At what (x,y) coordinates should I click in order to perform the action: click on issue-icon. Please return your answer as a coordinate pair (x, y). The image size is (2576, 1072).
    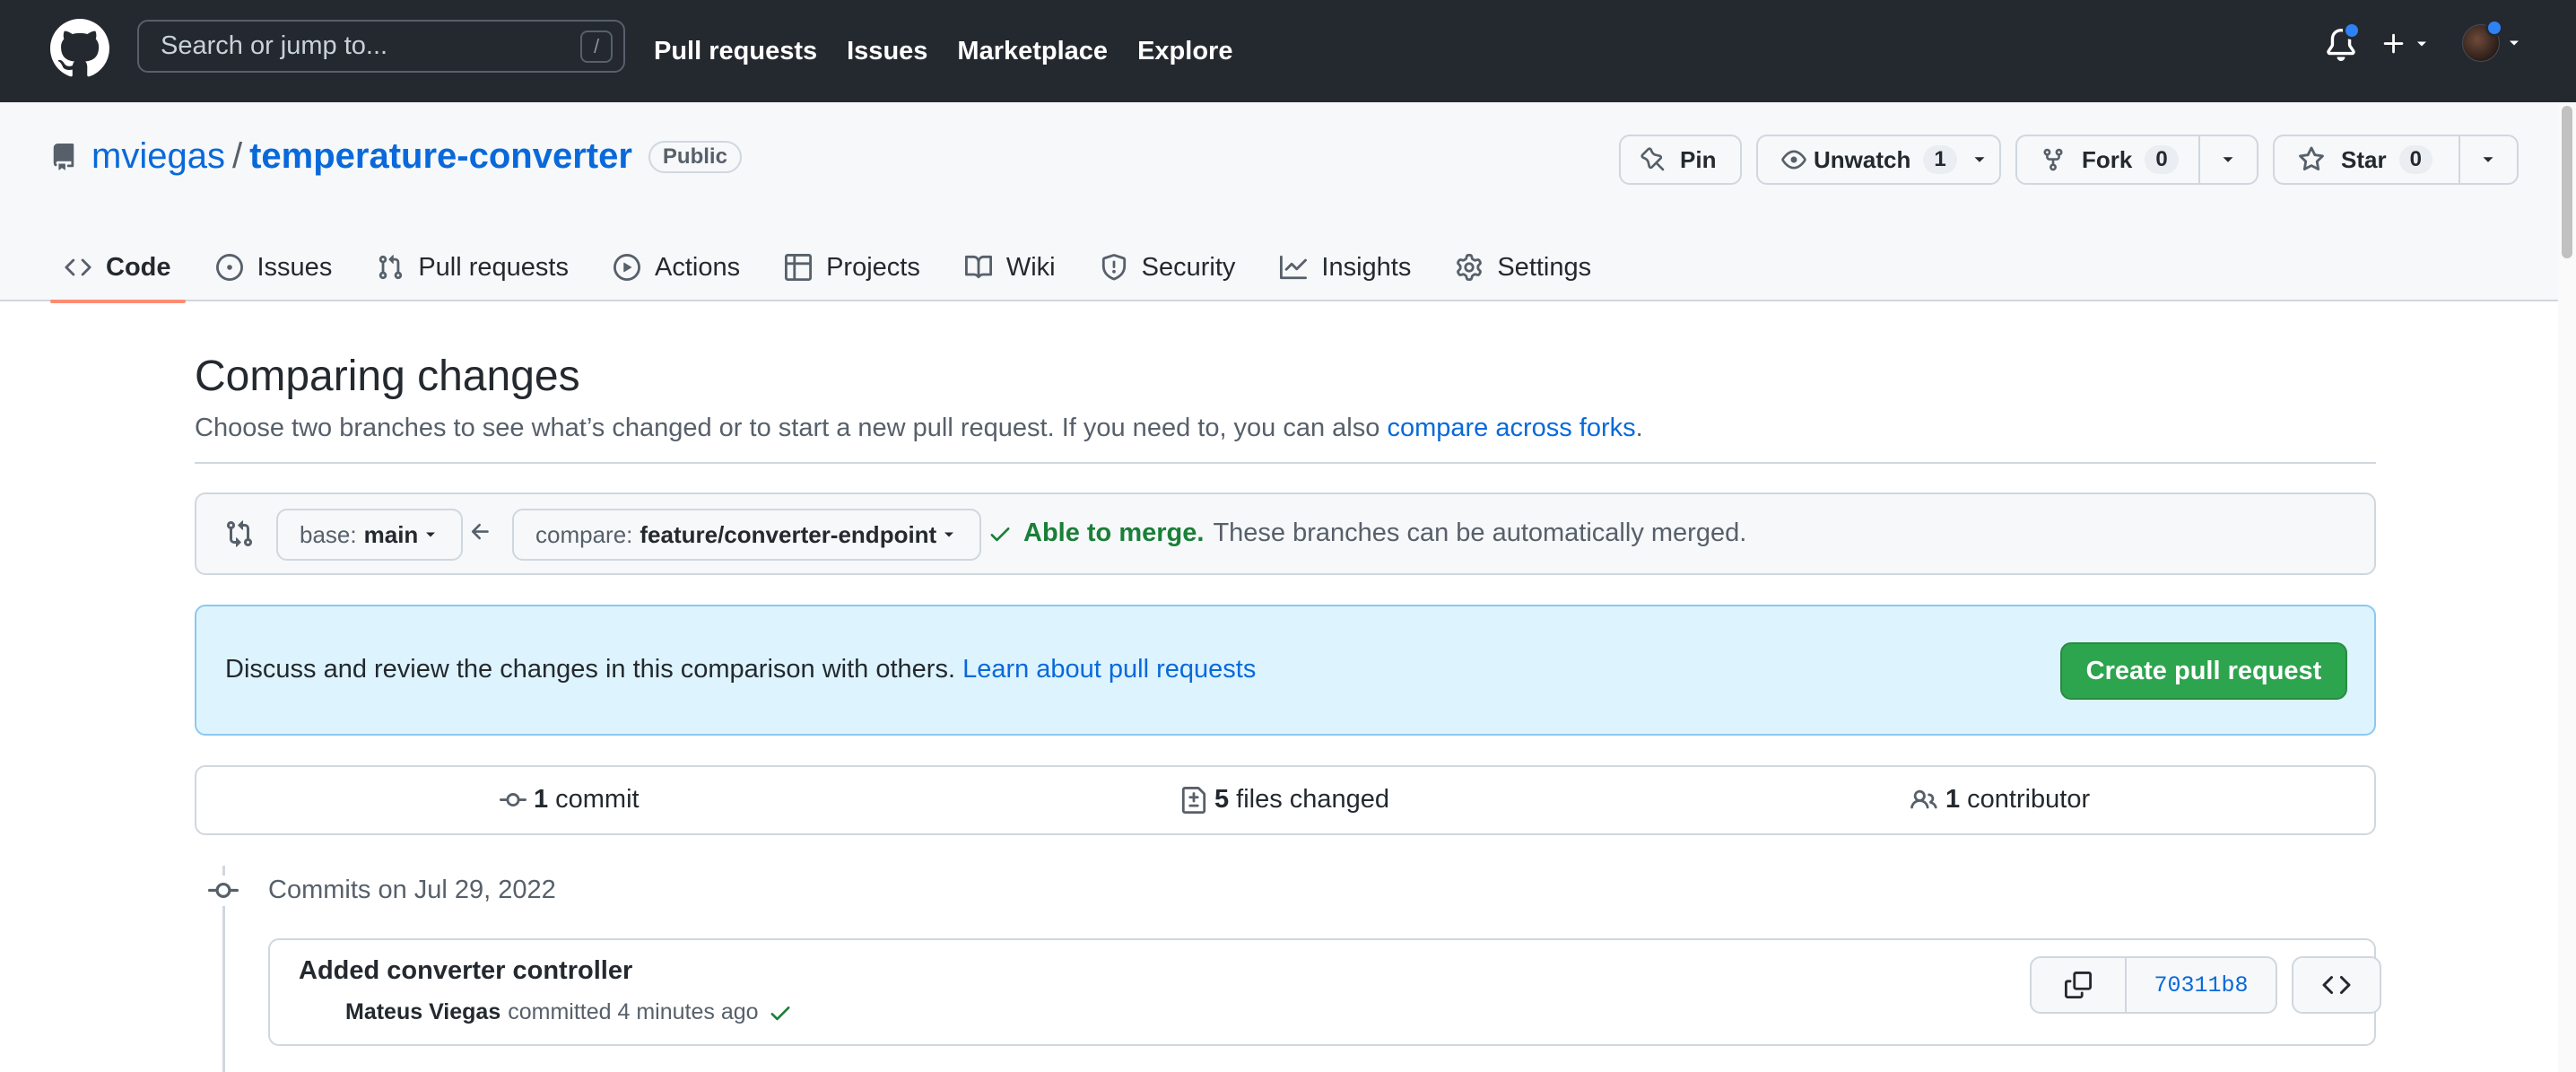
    Looking at the image, I should click on (229, 268).